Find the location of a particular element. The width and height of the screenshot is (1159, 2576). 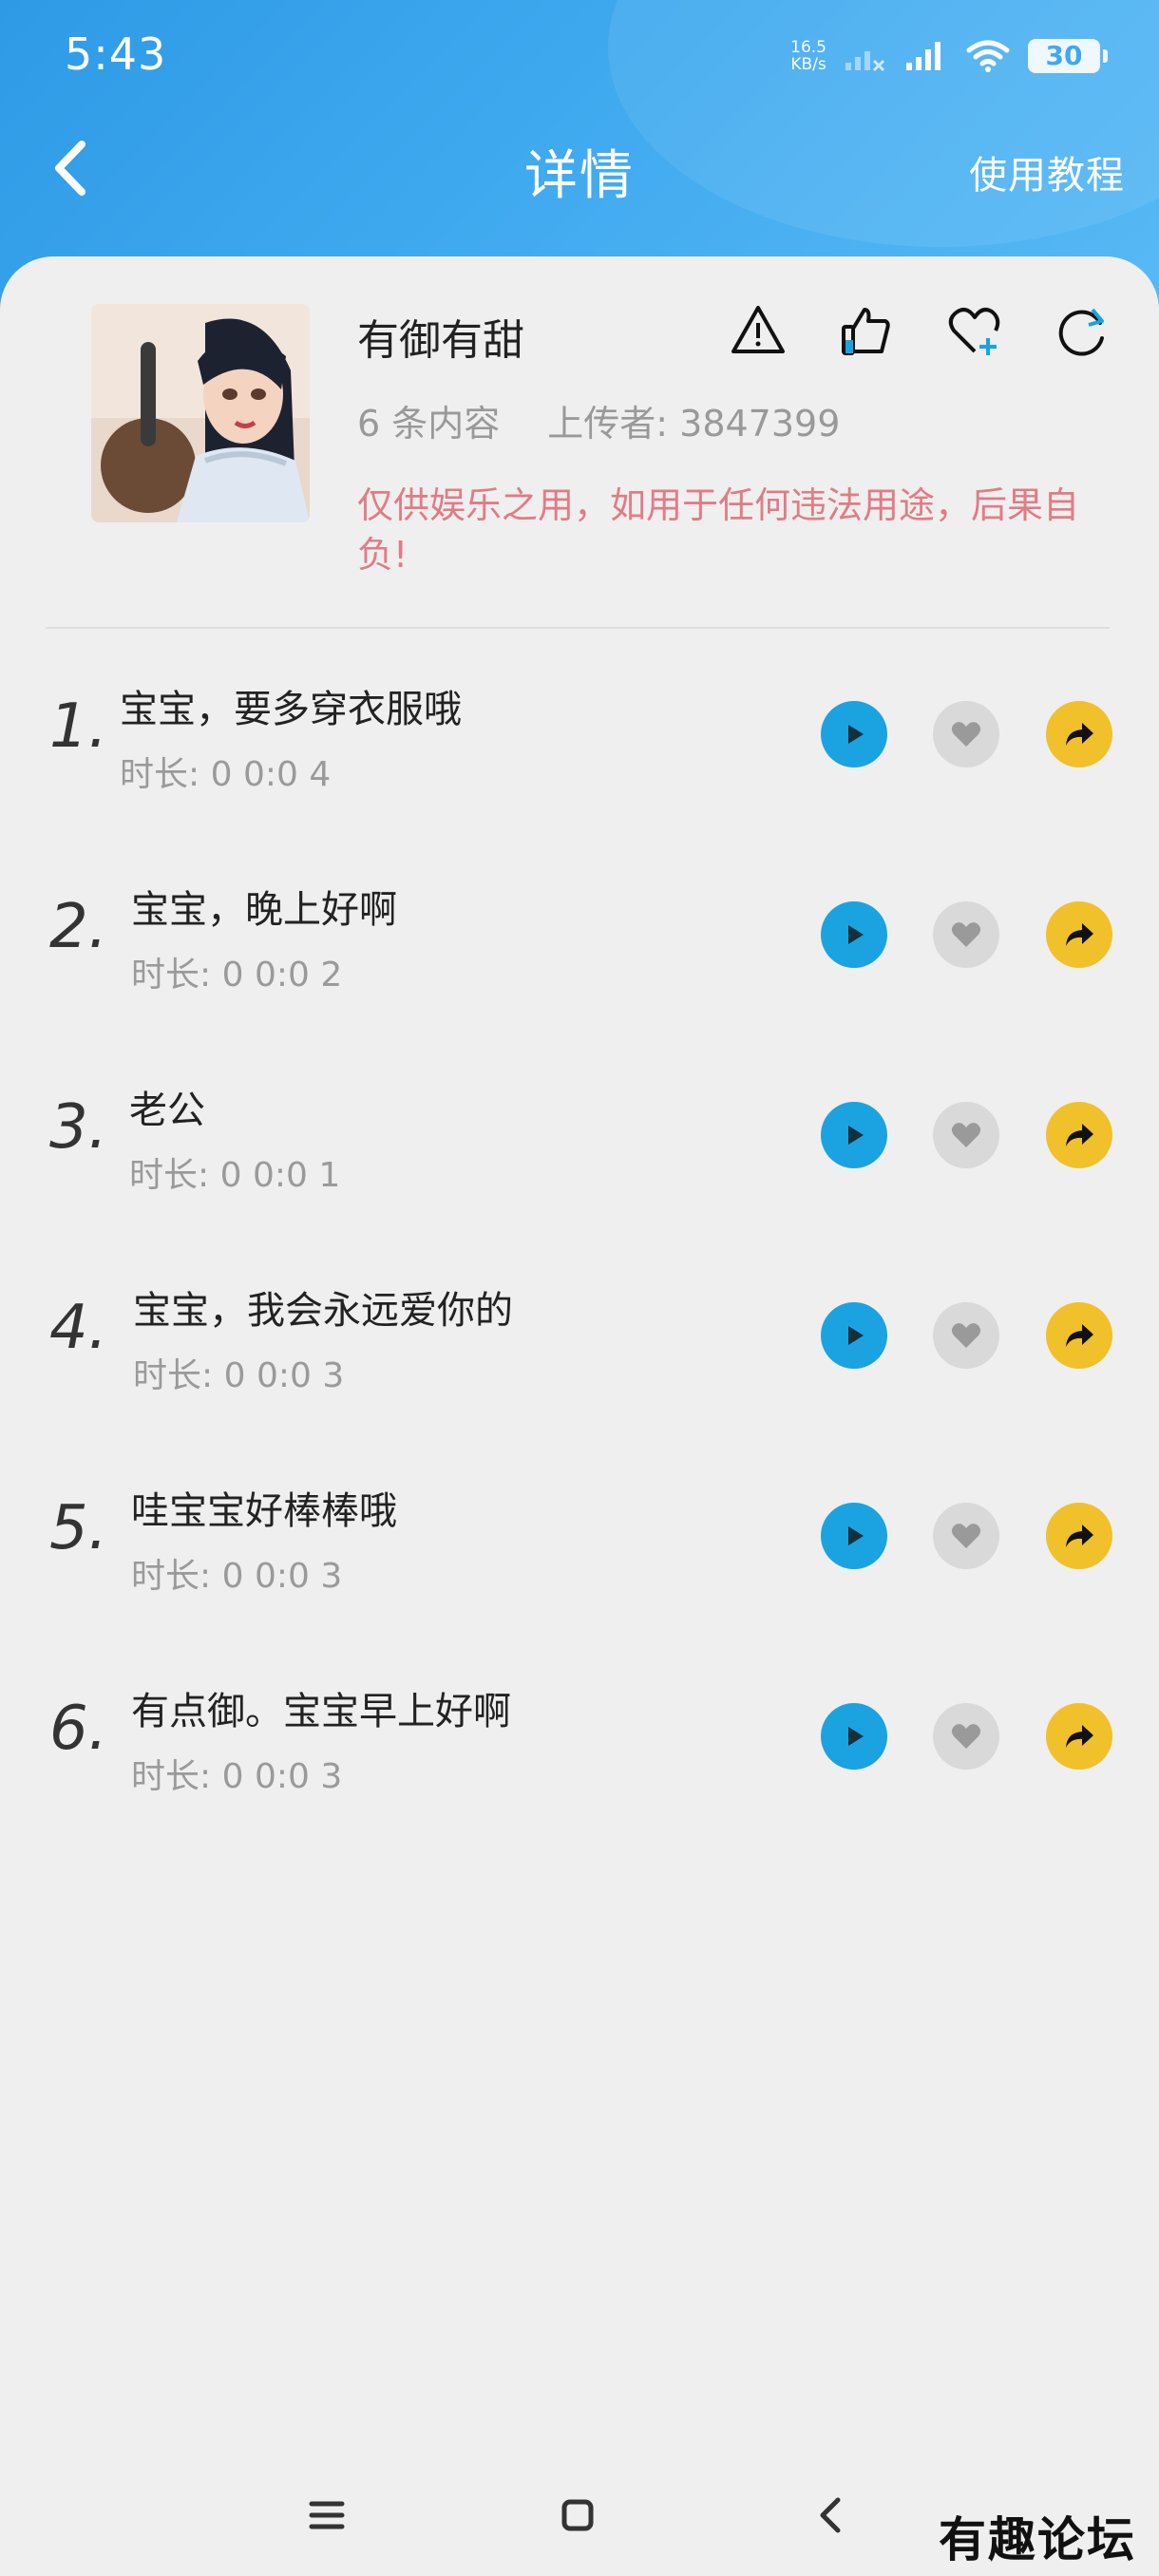

disclaimer-text: 仅供娱乐之用，如用于任何违法用途，后果自负! is located at coordinates (718, 530).